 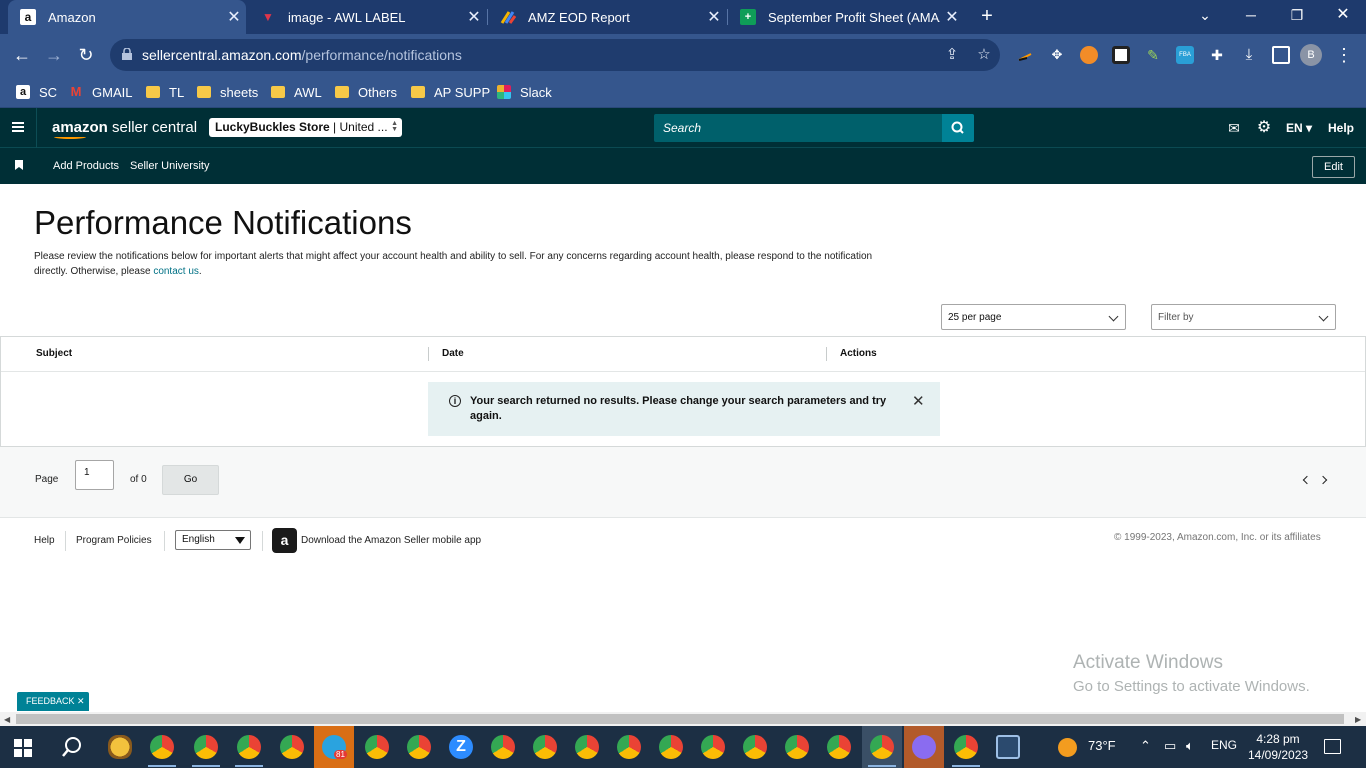 What do you see at coordinates (1281, 55) in the screenshot?
I see `side-panel-icon` at bounding box center [1281, 55].